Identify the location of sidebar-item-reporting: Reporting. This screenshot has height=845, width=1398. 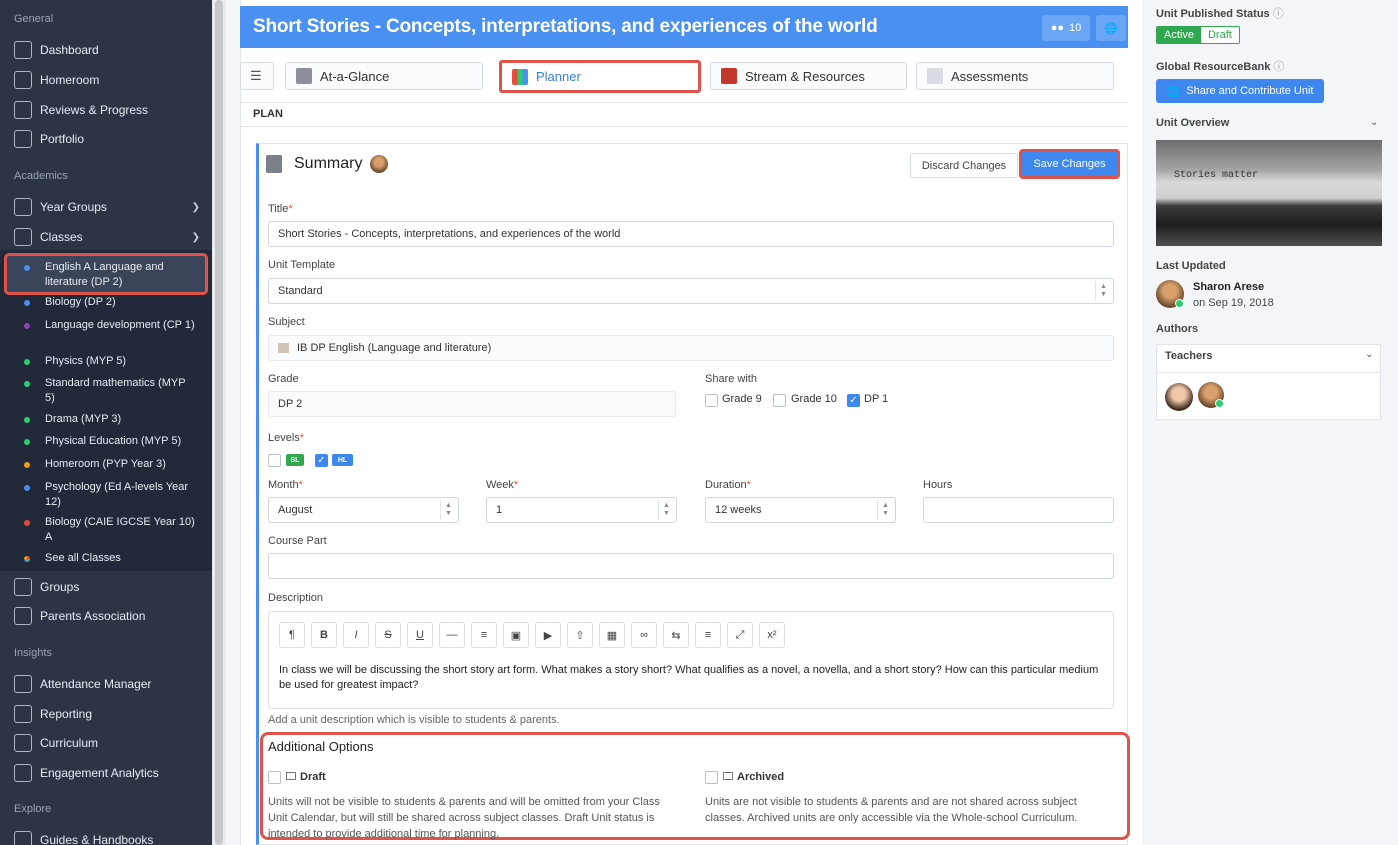
(106, 714).